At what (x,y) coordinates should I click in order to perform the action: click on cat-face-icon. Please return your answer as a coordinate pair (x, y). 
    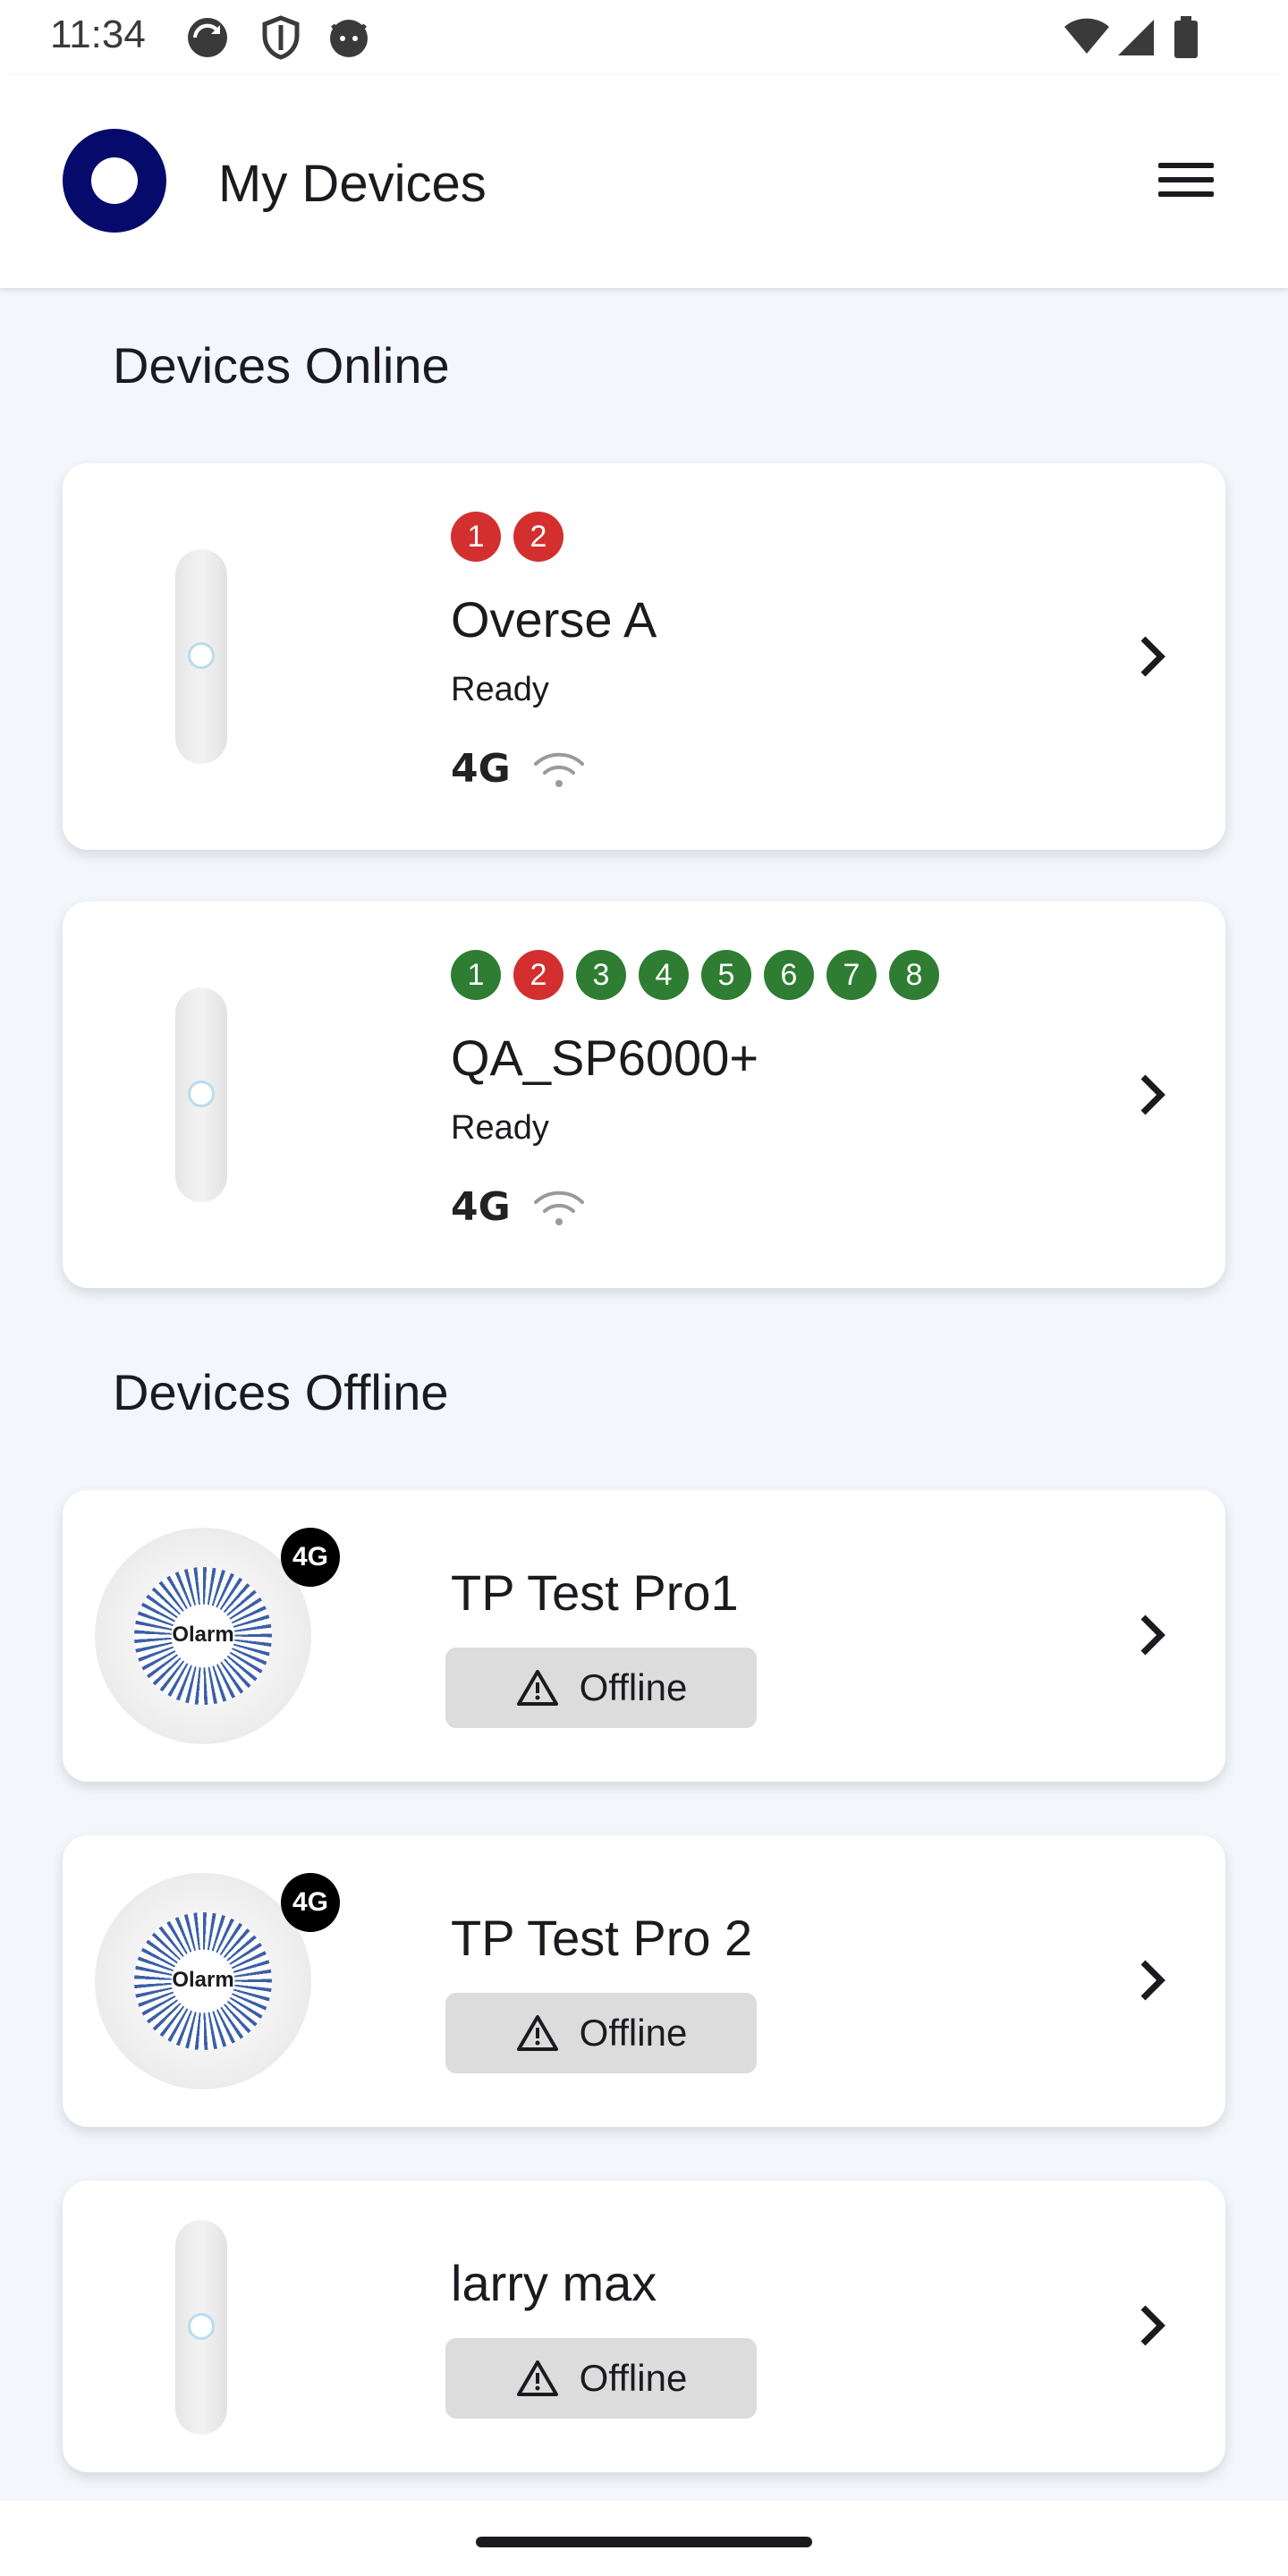
    Looking at the image, I should click on (349, 38).